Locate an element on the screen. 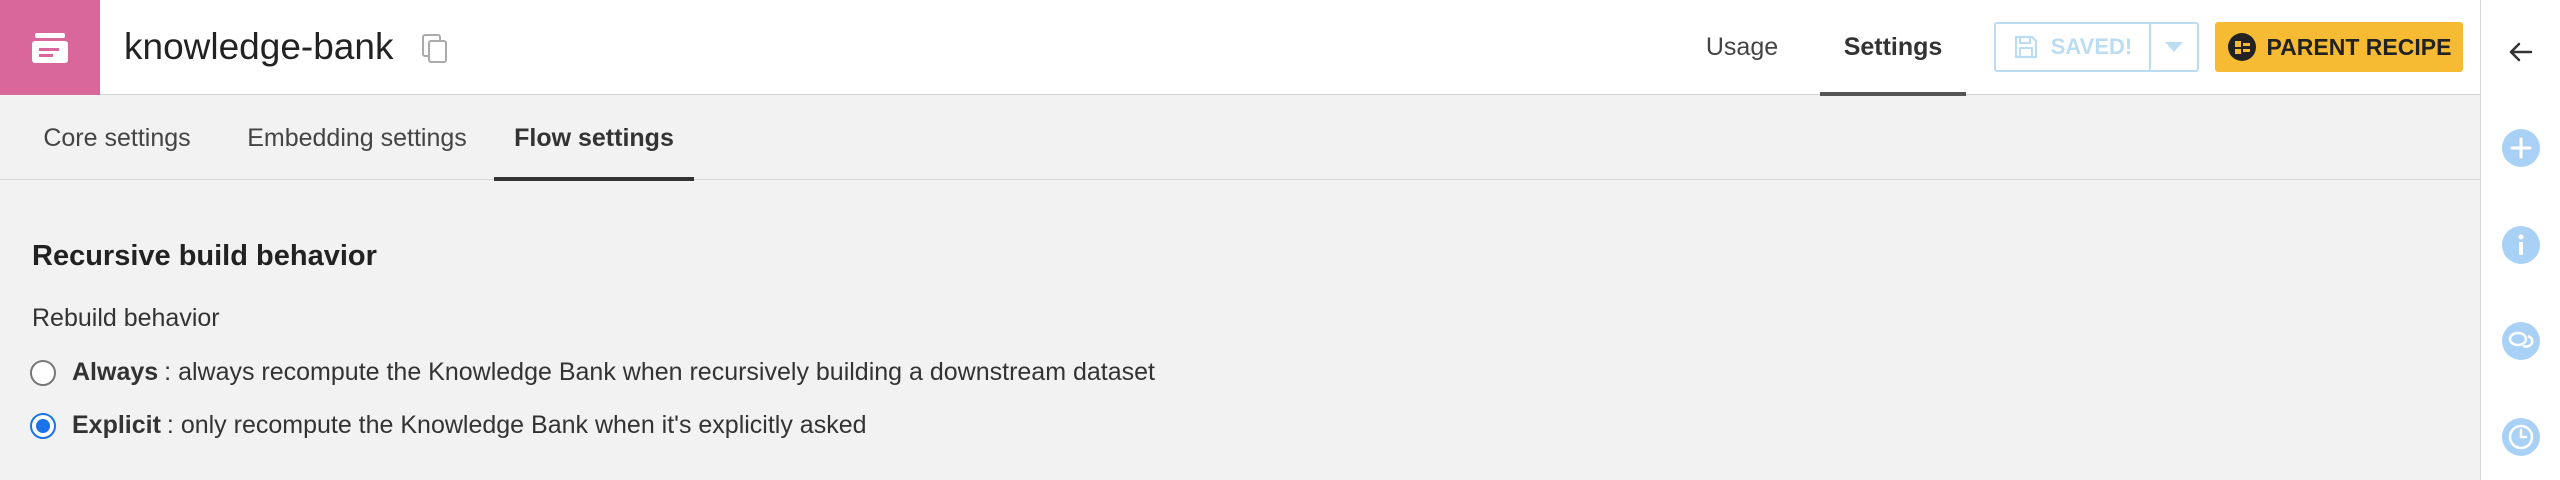 Image resolution: width=2560 pixels, height=480 pixels. chevron-down-icon is located at coordinates (2174, 47).